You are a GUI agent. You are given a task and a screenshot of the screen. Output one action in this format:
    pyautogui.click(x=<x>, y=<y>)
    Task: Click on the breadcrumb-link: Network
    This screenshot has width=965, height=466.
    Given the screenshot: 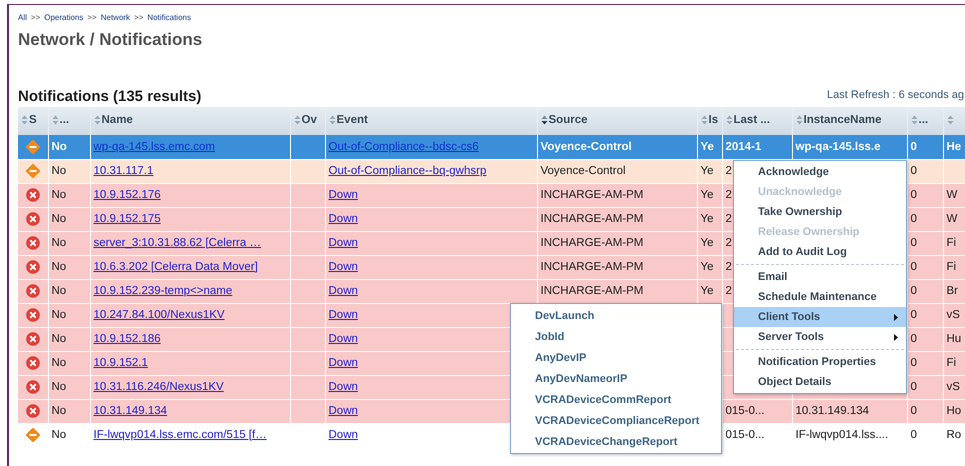 What is the action you would take?
    pyautogui.click(x=115, y=17)
    